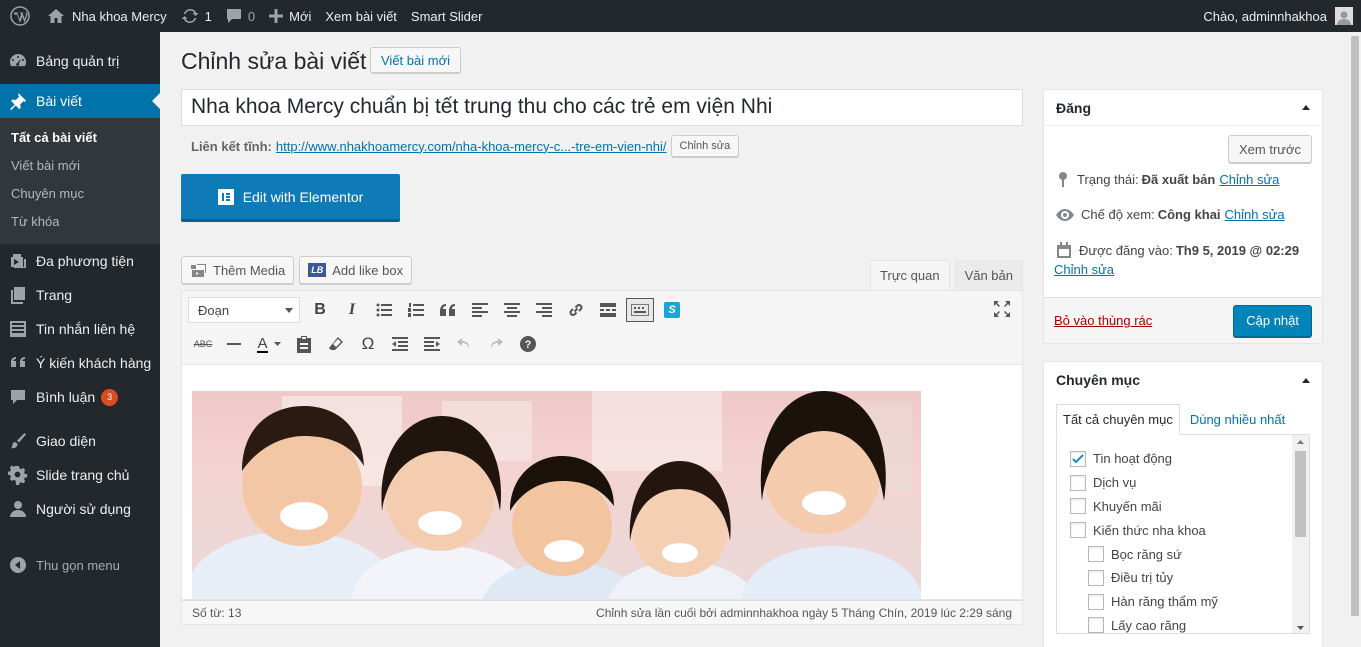 The height and width of the screenshot is (647, 1361). I want to click on comments-link: 0, so click(240, 16).